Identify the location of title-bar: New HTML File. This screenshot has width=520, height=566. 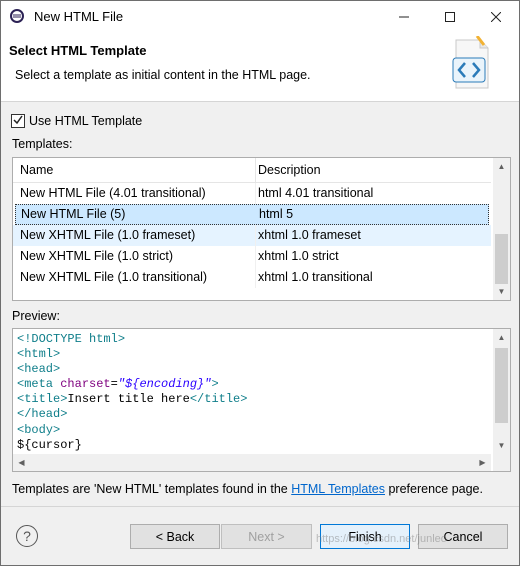
(260, 16).